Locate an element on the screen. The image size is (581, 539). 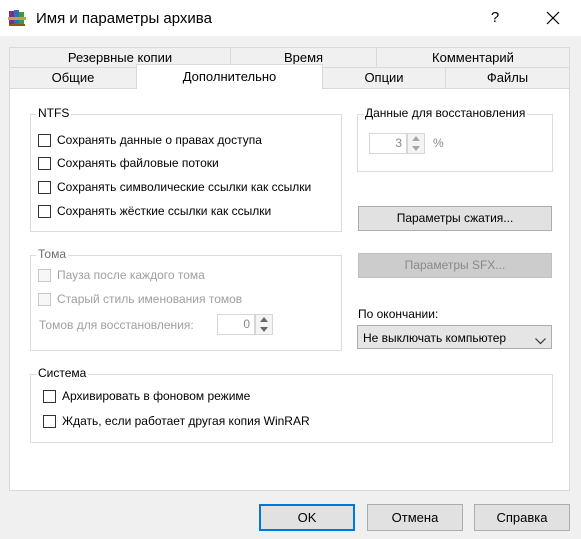
help-title-button: ? is located at coordinates (495, 18).